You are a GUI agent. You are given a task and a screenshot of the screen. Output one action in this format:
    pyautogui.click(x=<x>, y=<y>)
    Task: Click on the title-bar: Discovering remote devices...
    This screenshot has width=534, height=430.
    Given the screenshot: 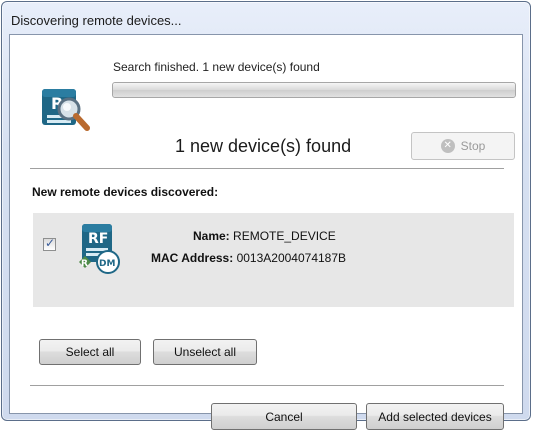 What is the action you would take?
    pyautogui.click(x=266, y=18)
    